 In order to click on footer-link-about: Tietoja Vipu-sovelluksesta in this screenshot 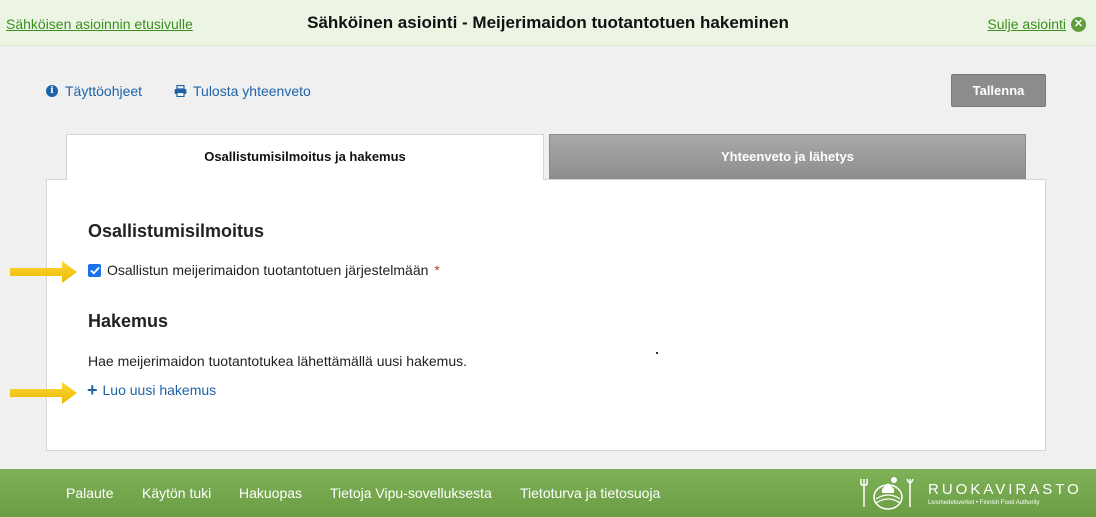, I will do `click(411, 493)`.